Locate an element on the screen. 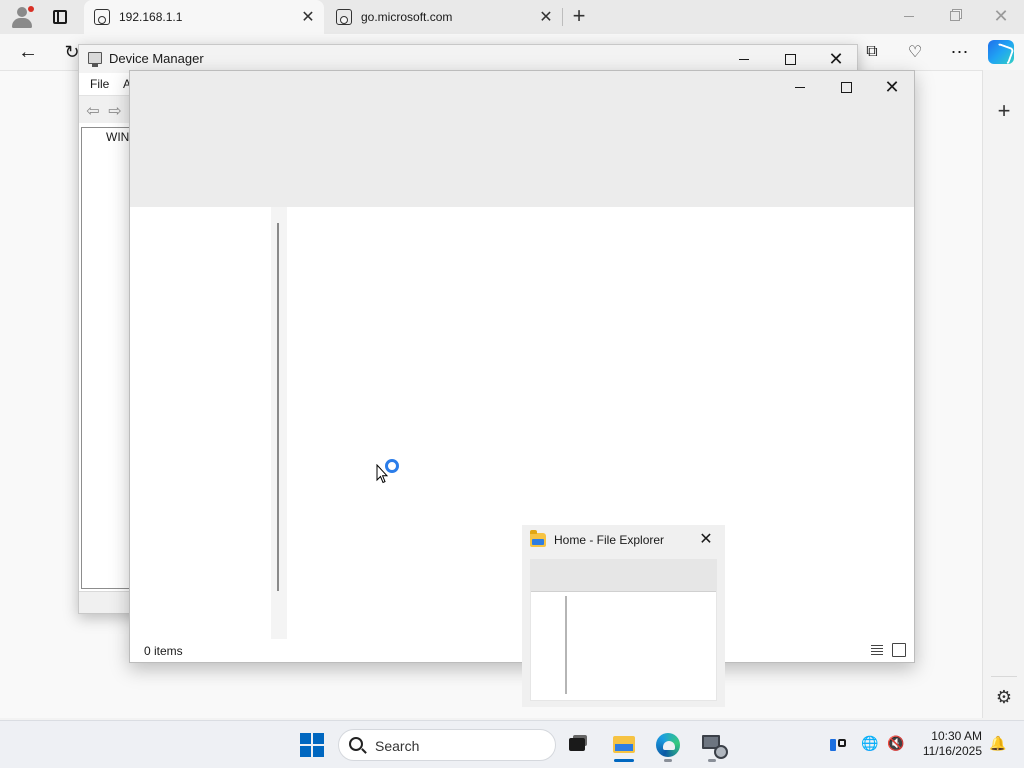 This screenshot has width=1024, height=768. browser-restore-button is located at coordinates (955, 16).